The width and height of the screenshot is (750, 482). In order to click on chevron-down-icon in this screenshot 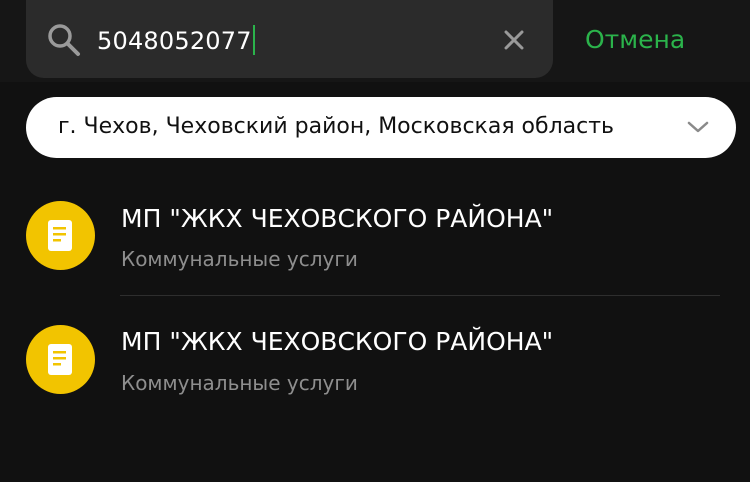, I will do `click(698, 127)`.